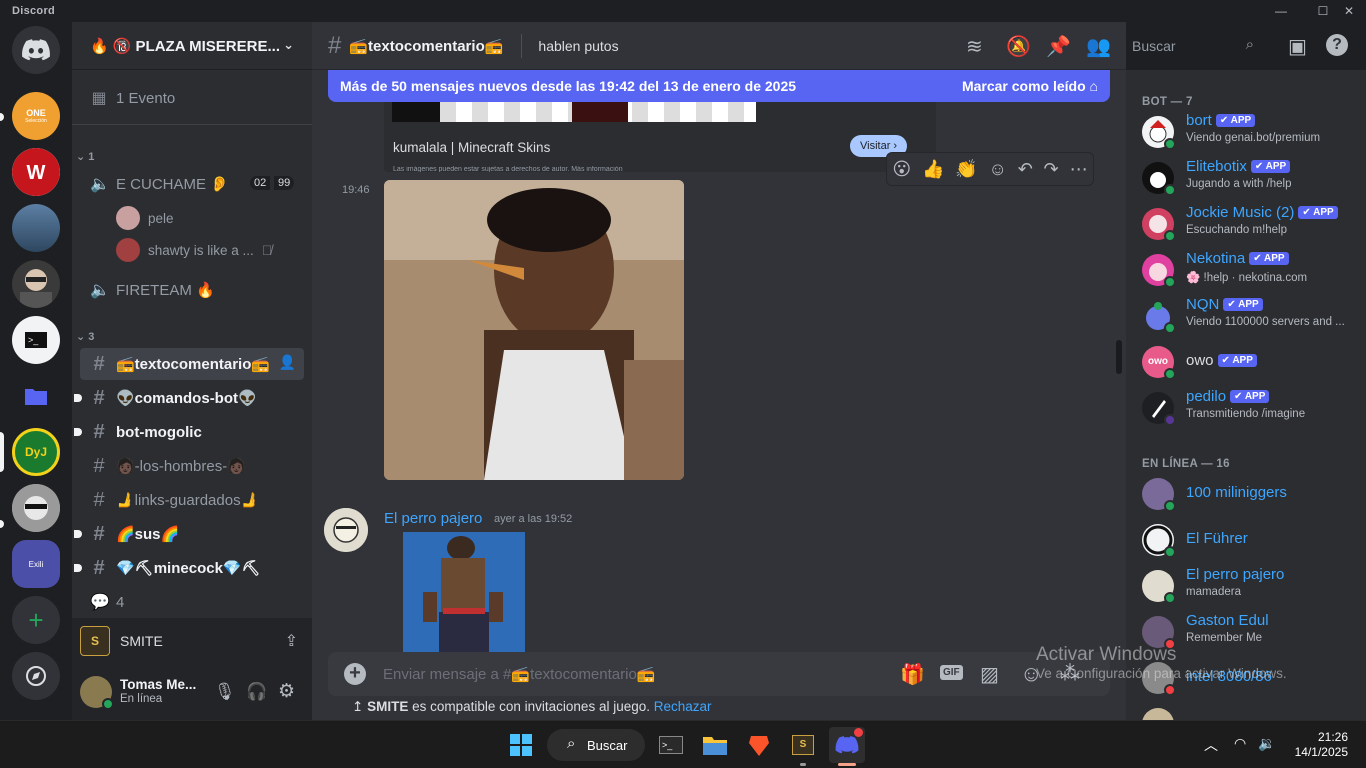 This screenshot has height=768, width=1366. I want to click on add-member-icon: 👤, so click(287, 362).